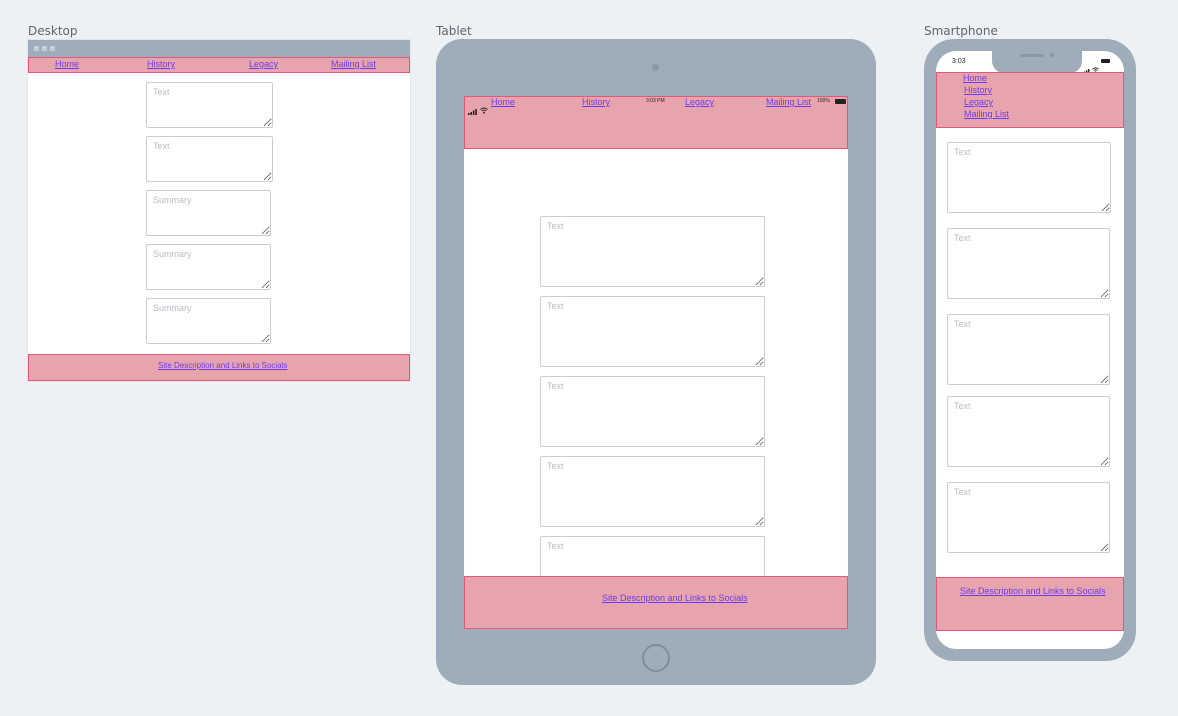 This screenshot has width=1178, height=716. What do you see at coordinates (454, 31) in the screenshot?
I see `tablet-artboard-label: Tablet` at bounding box center [454, 31].